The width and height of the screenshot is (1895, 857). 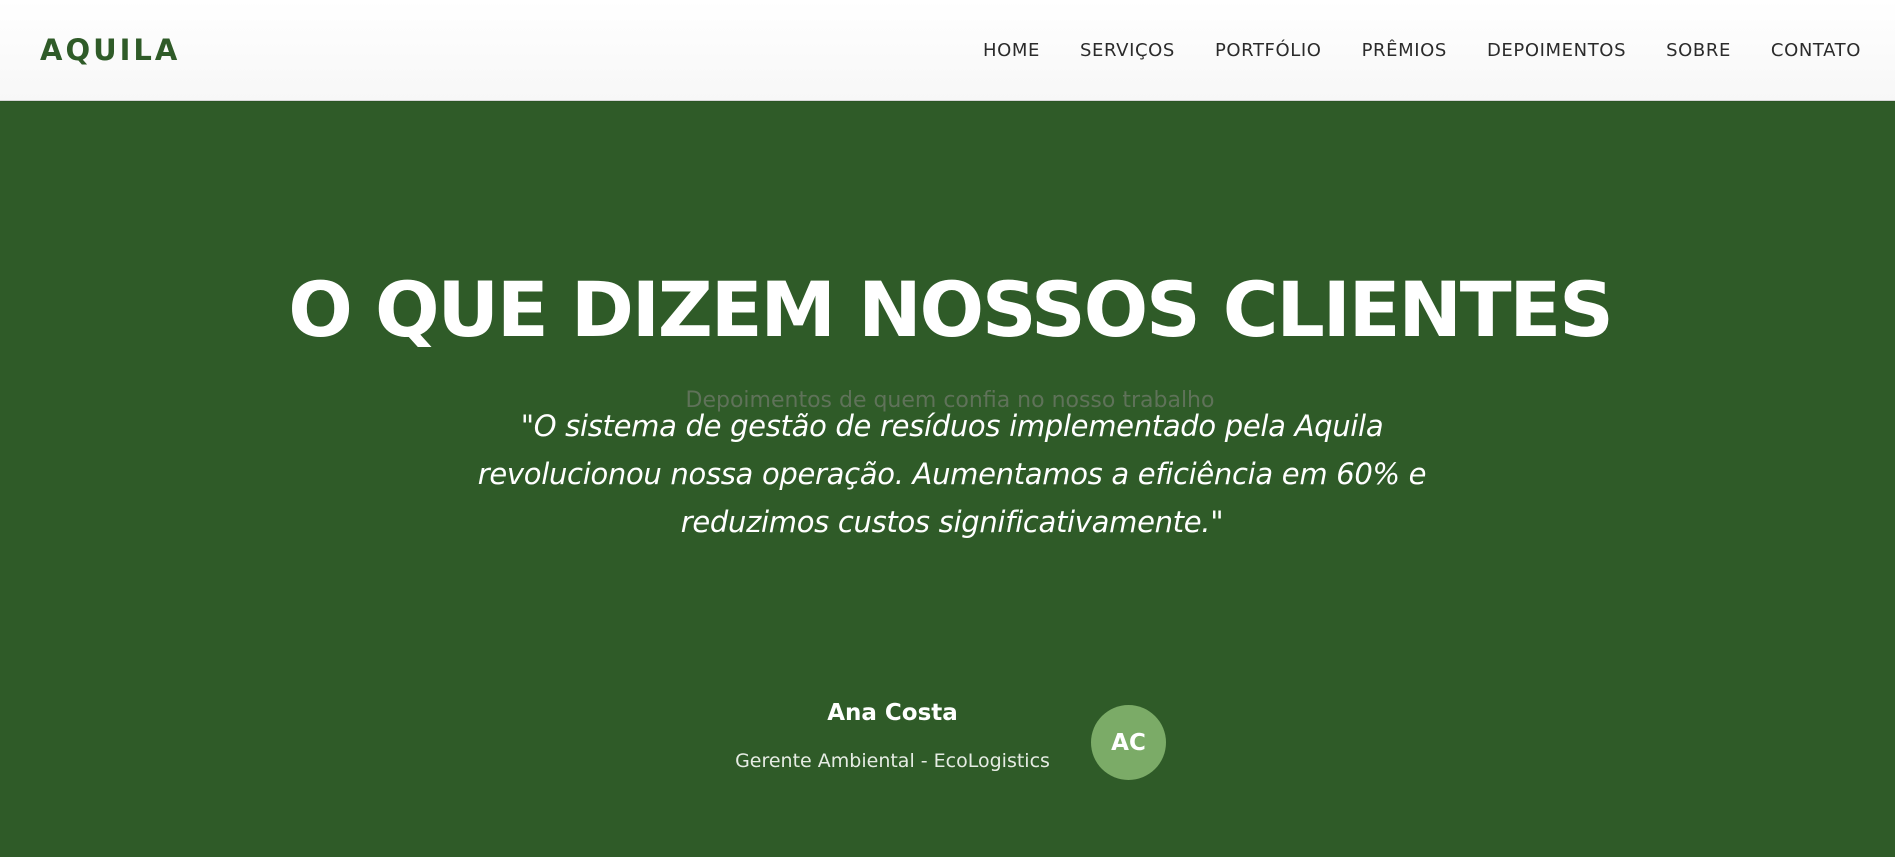 What do you see at coordinates (1698, 50) in the screenshot?
I see `nav-link-sobre: SOBRE` at bounding box center [1698, 50].